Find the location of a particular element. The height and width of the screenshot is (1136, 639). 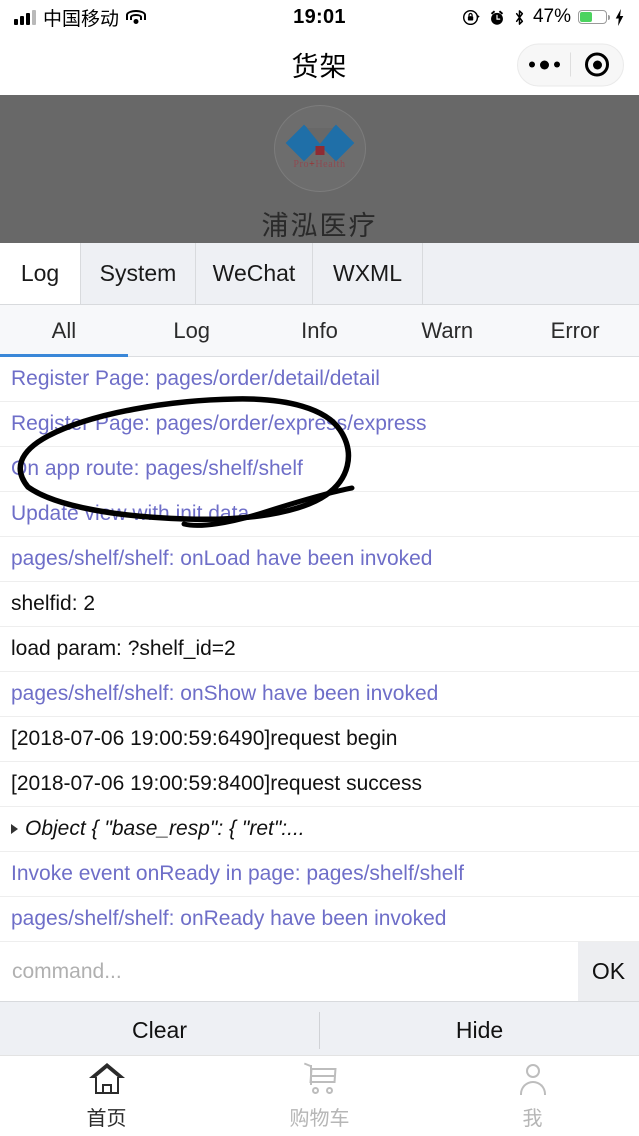

brand-logo: Pro+Health is located at coordinates (319, 148).